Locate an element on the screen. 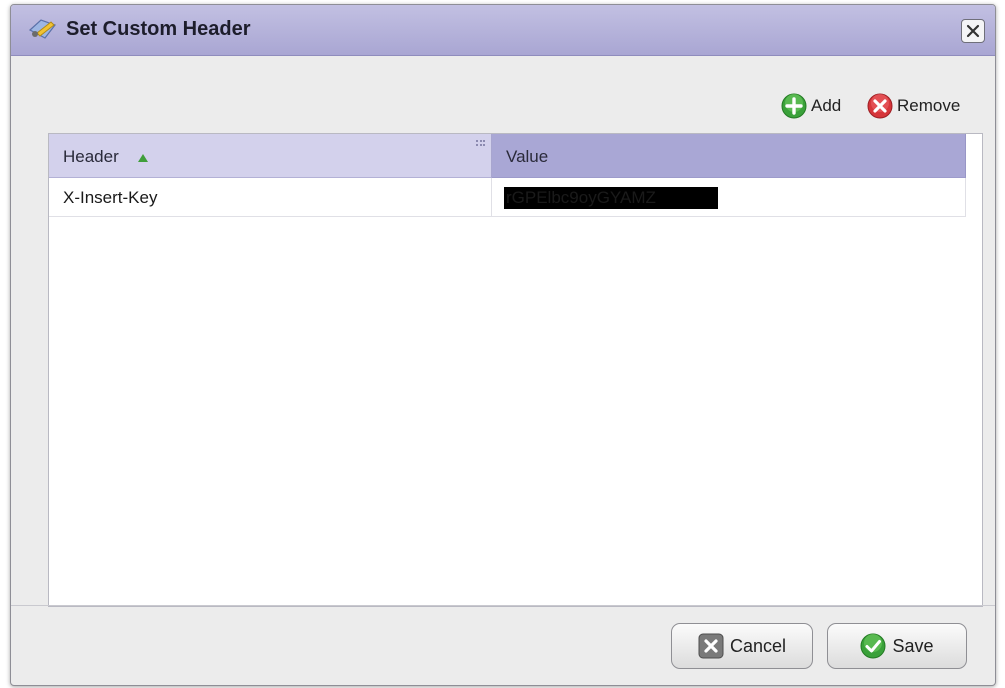 Image resolution: width=1005 pixels, height=688 pixels. sort-ascending-icon is located at coordinates (143, 158).